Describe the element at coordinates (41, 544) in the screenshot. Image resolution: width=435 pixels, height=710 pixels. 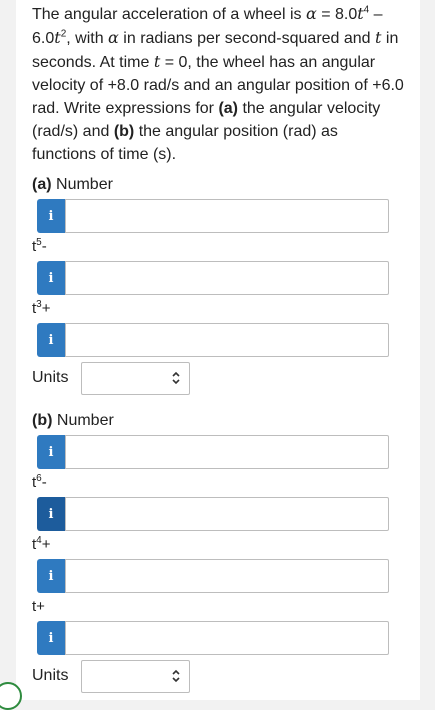
I see `part-b-term-2-label: t4+` at that location.